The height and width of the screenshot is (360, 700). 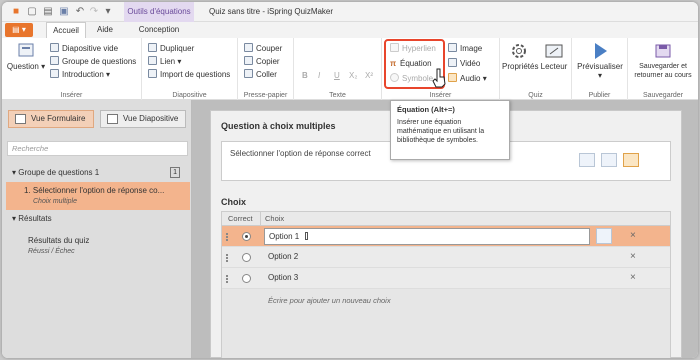 I want to click on new-icon: ▢, so click(x=32, y=12).